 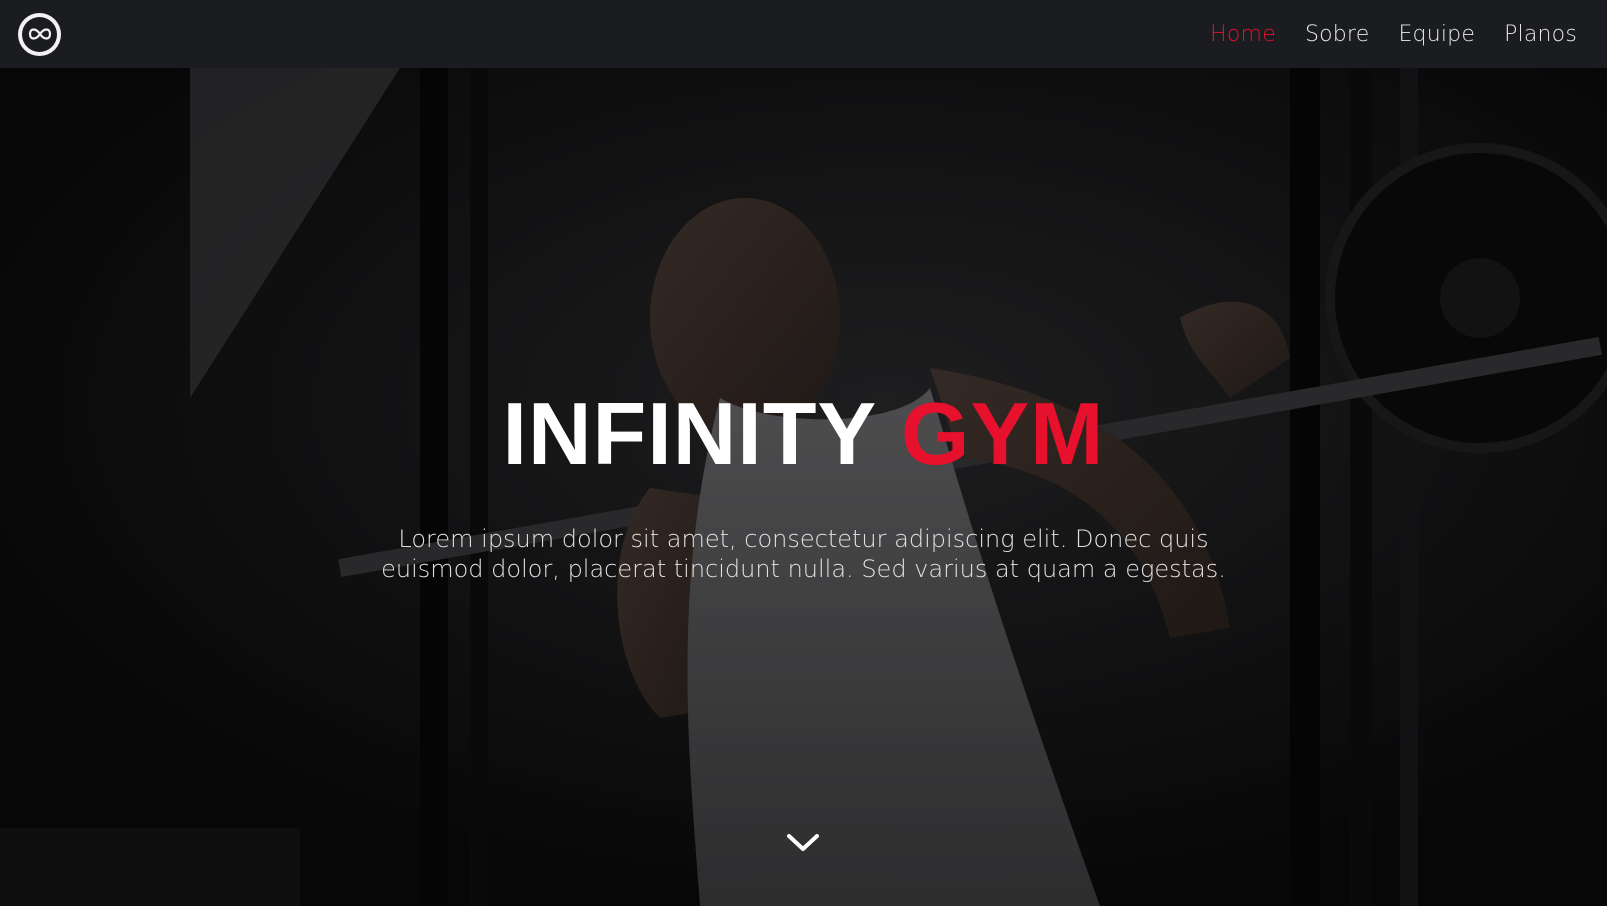 I want to click on hero-title-accent: GYM, so click(x=1003, y=433).